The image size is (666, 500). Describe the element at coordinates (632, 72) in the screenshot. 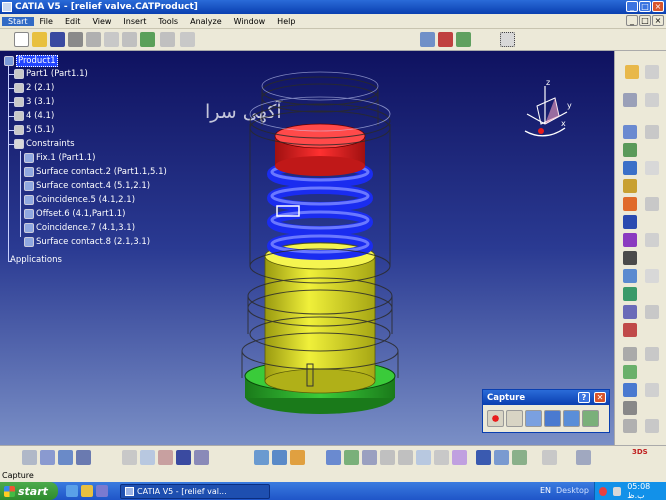

I see `select-arrow-icon` at that location.